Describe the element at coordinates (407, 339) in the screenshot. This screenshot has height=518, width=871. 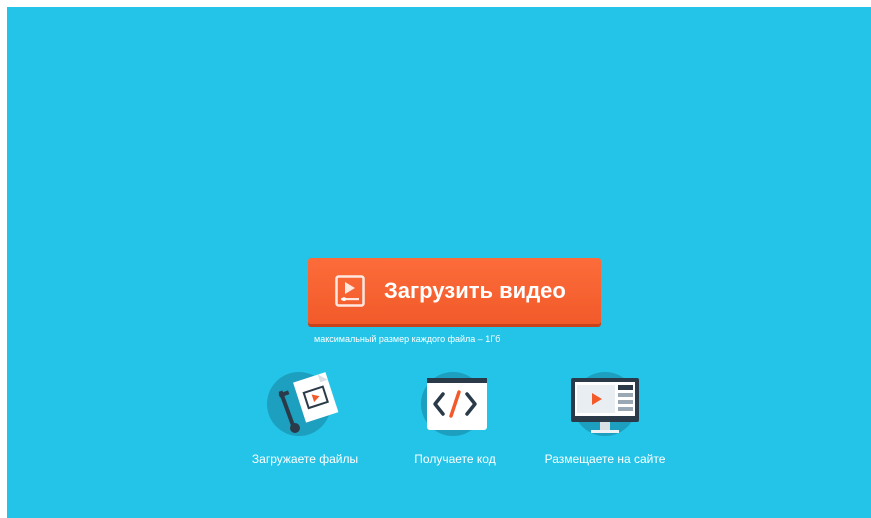
I see `max-size-hint: максимальный размер каждого файла – 1Гб` at that location.